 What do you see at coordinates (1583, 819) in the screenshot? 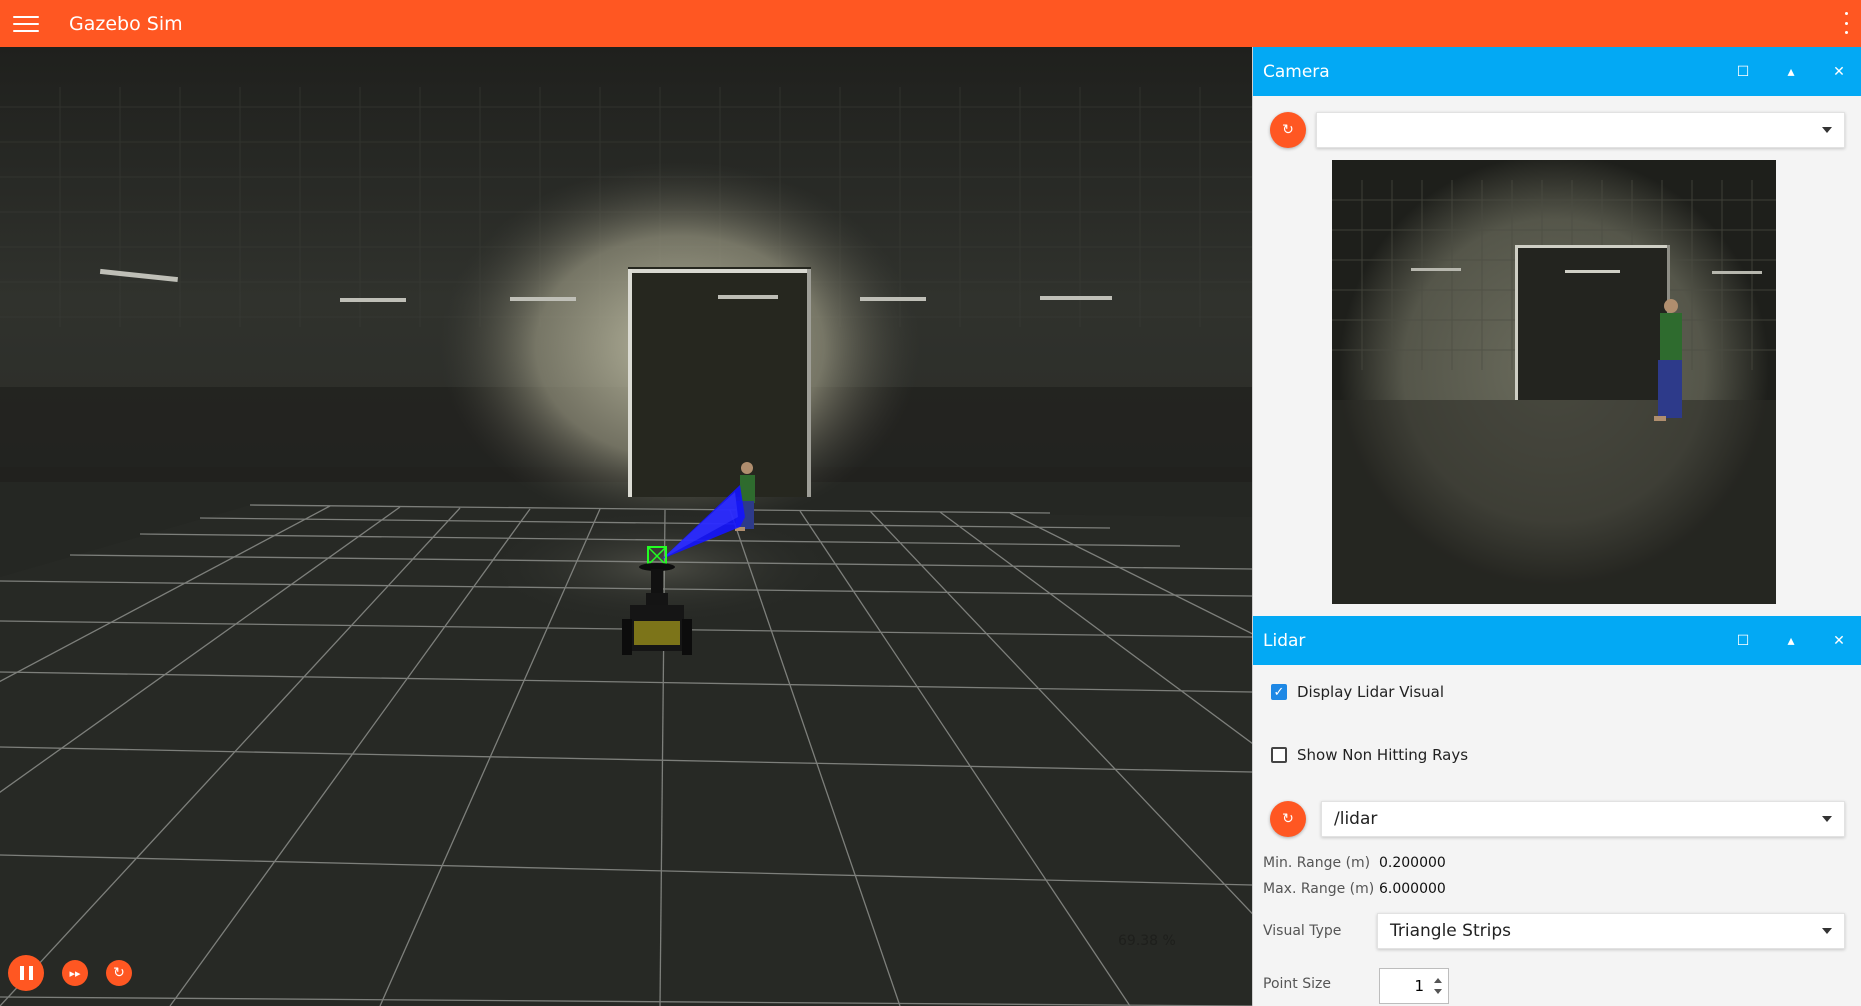
I see `lidar-topic-dropdown: /lidar` at bounding box center [1583, 819].